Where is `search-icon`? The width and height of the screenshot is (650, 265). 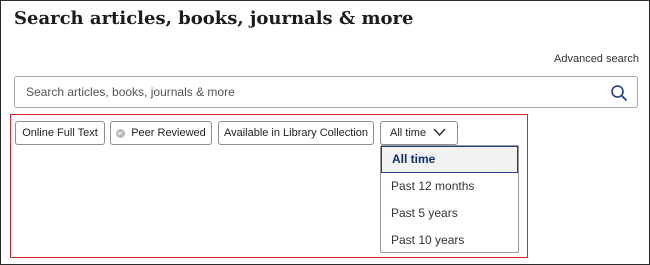 search-icon is located at coordinates (619, 93).